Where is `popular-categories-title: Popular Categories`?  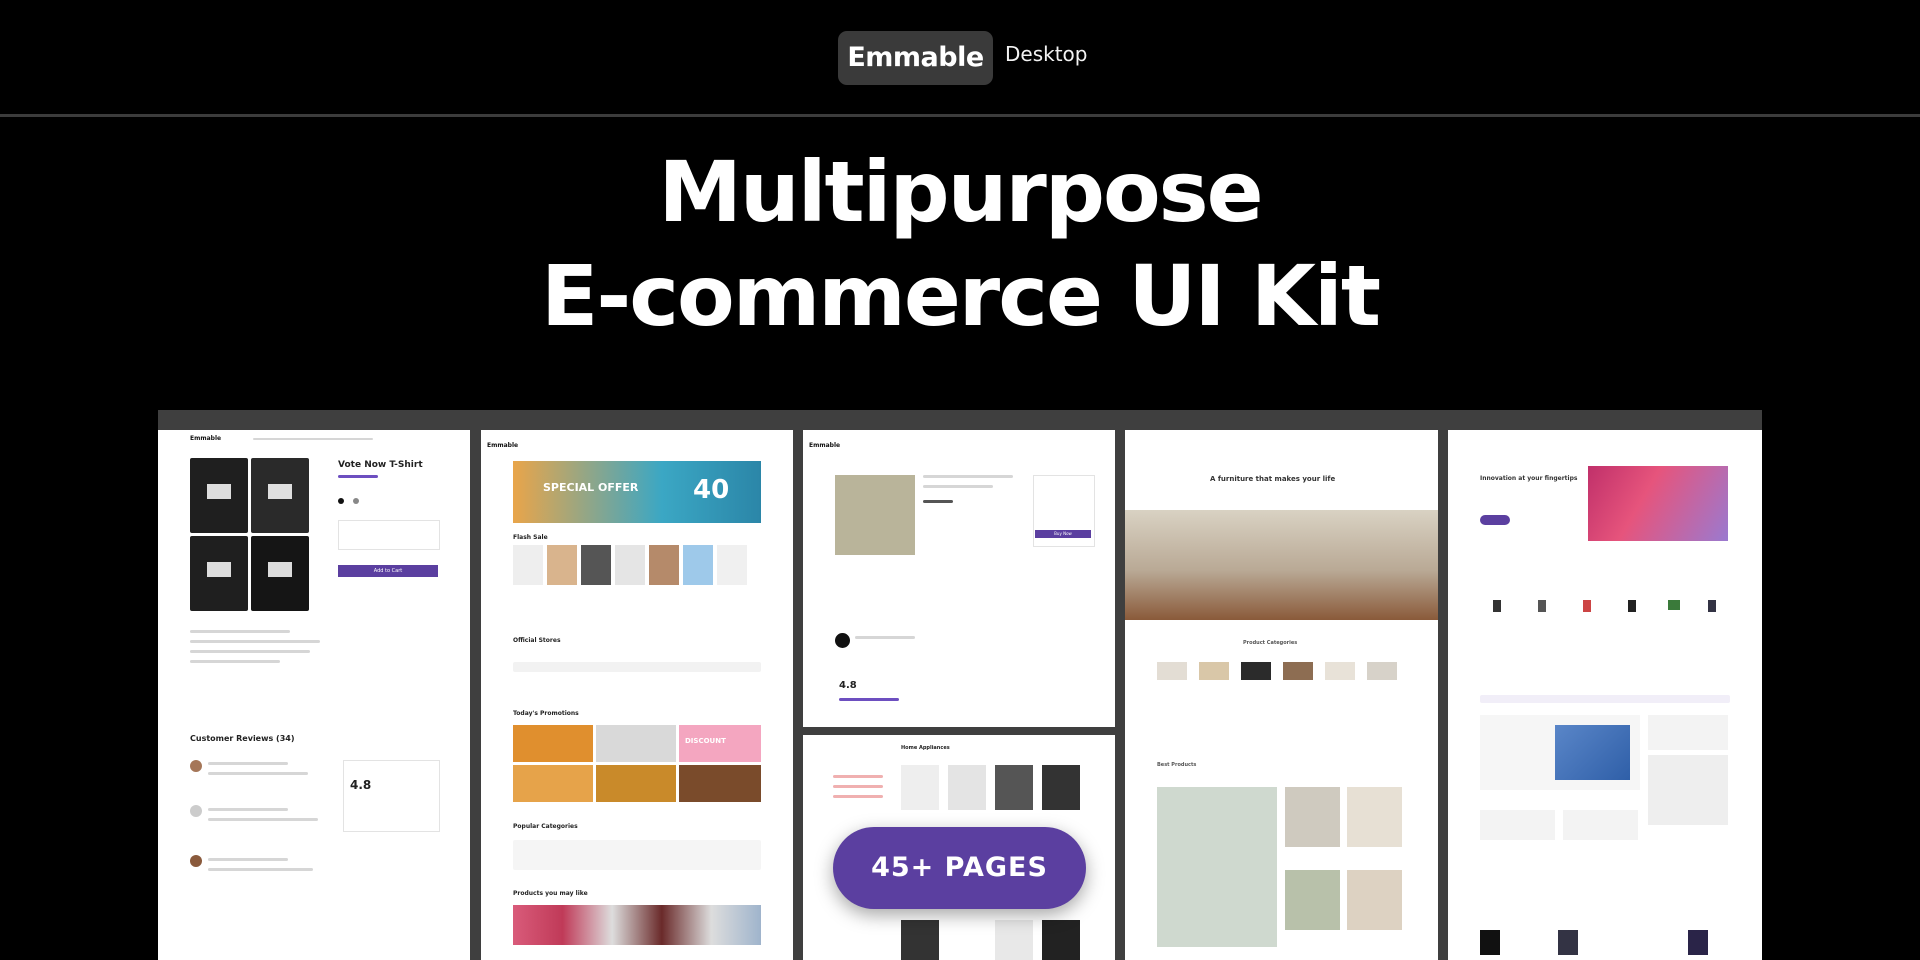
popular-categories-title: Popular Categories is located at coordinates (545, 826).